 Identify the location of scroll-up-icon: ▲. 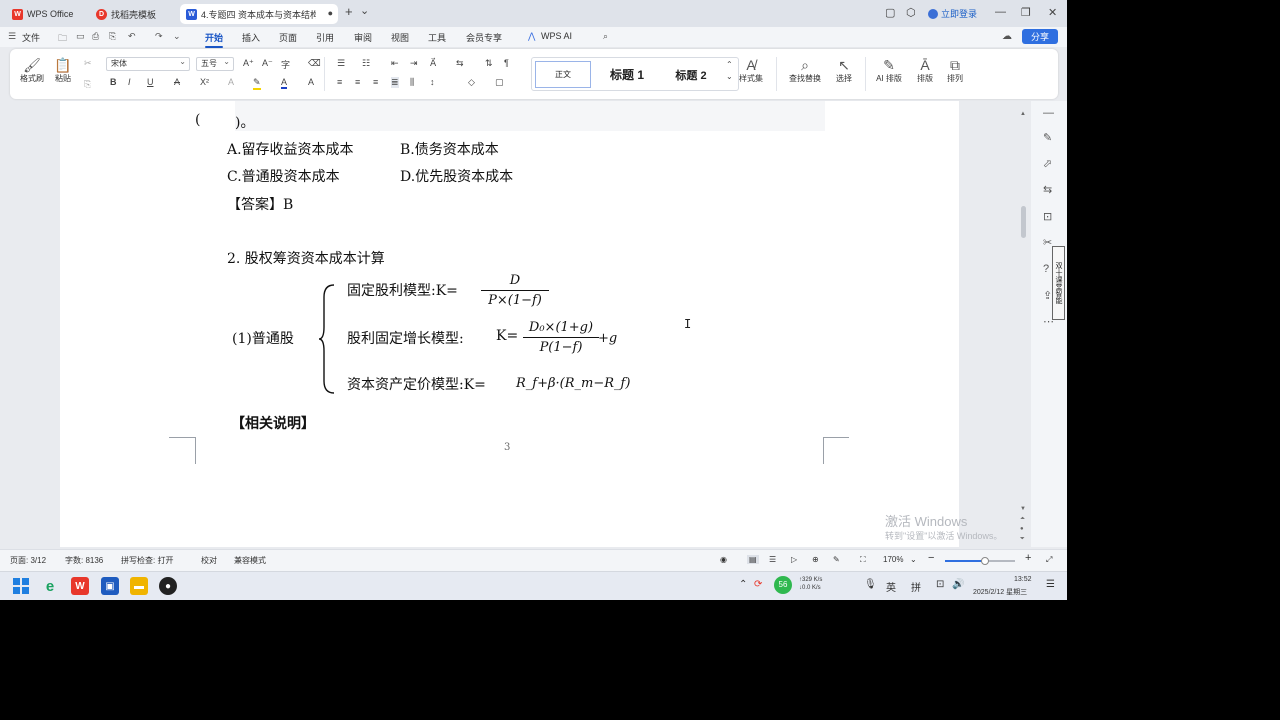
(1023, 114).